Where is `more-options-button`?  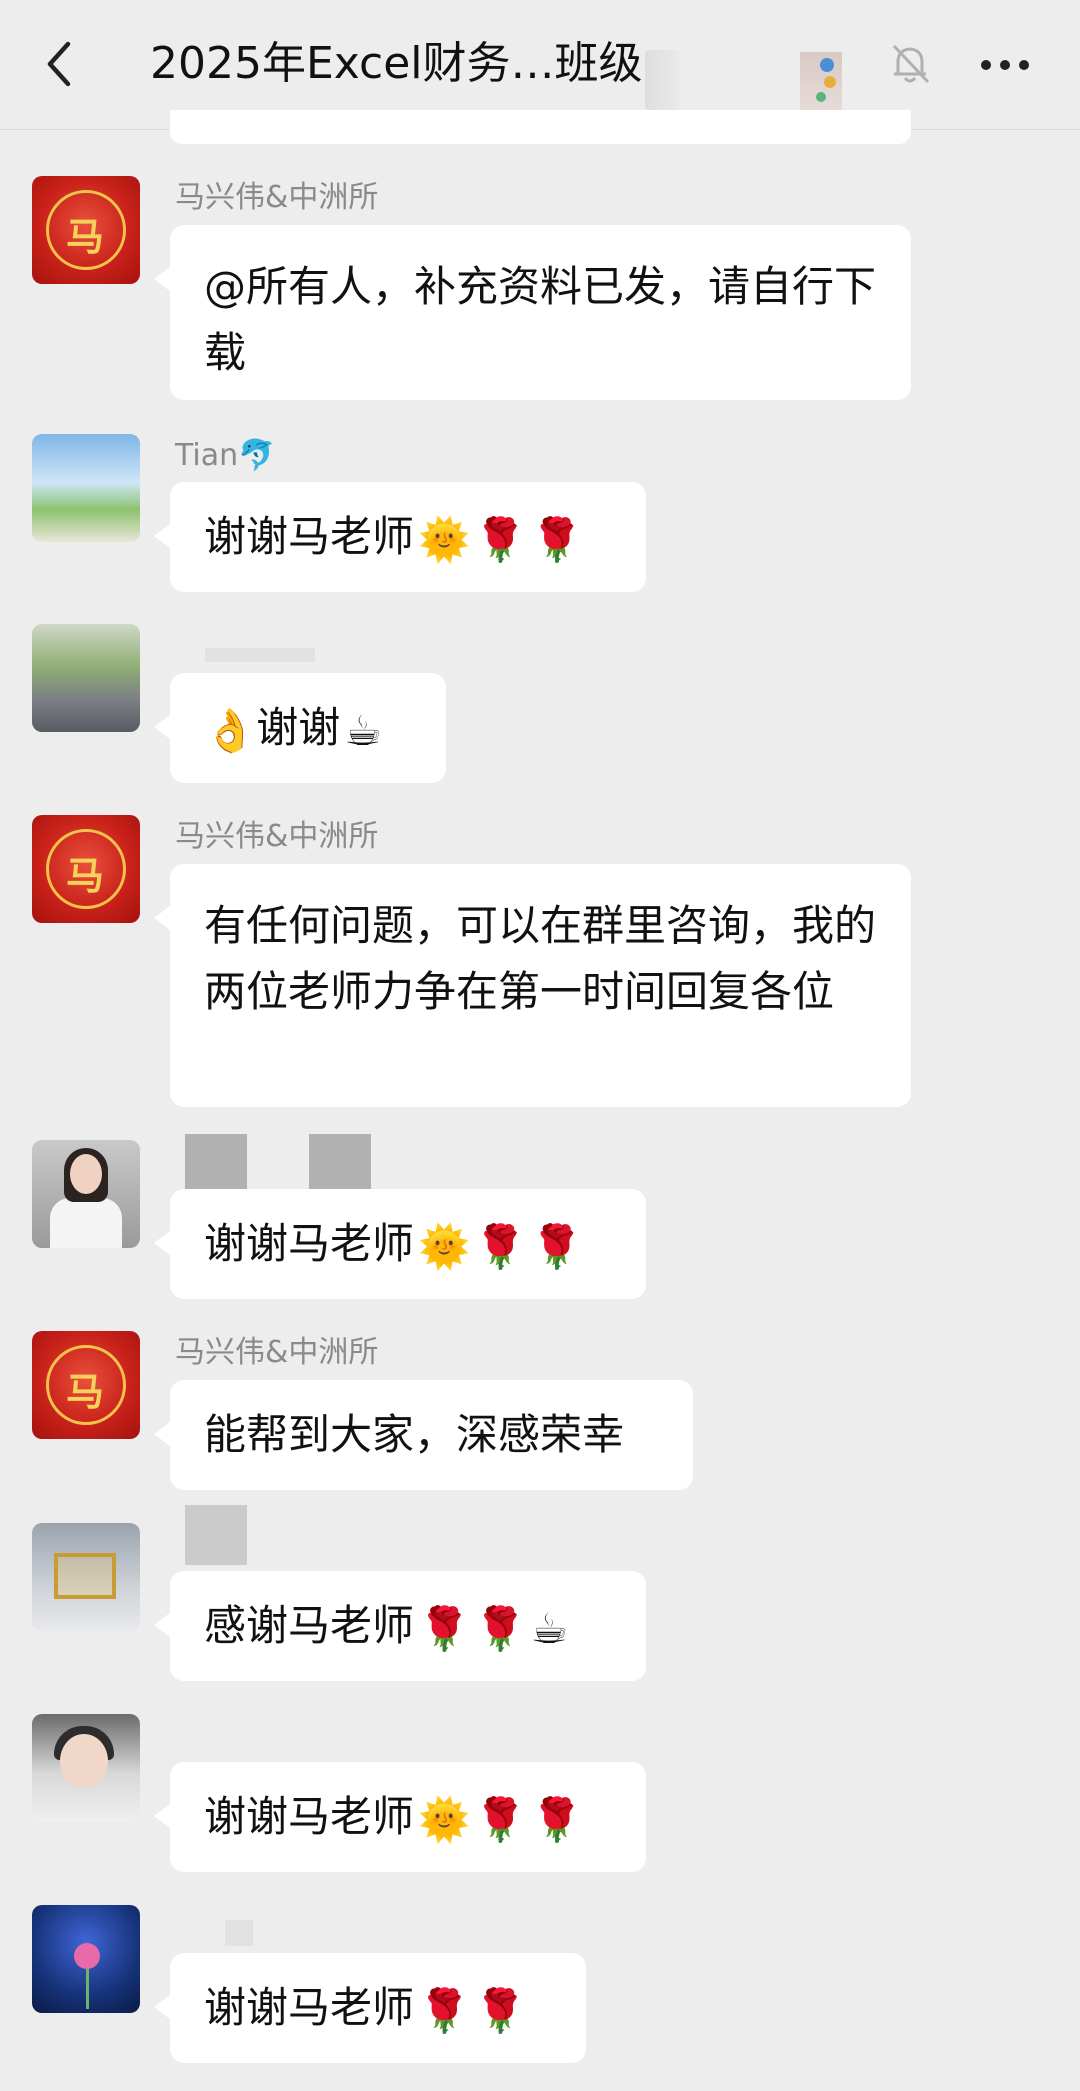
more-options-button is located at coordinates (1005, 64).